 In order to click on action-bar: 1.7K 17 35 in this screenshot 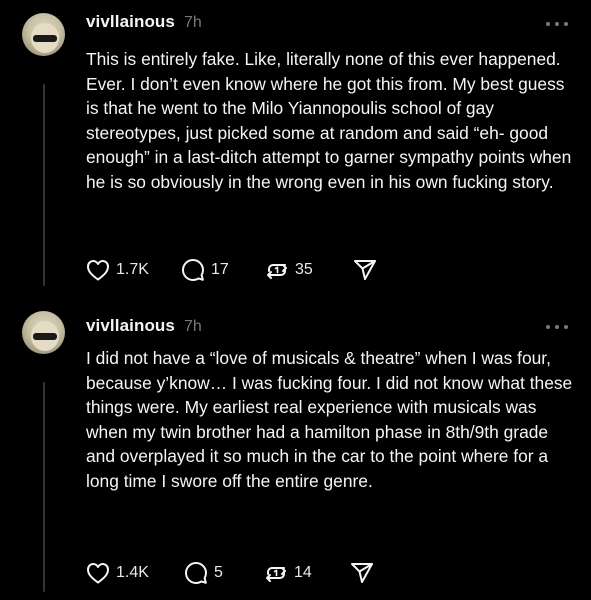, I will do `click(231, 270)`.